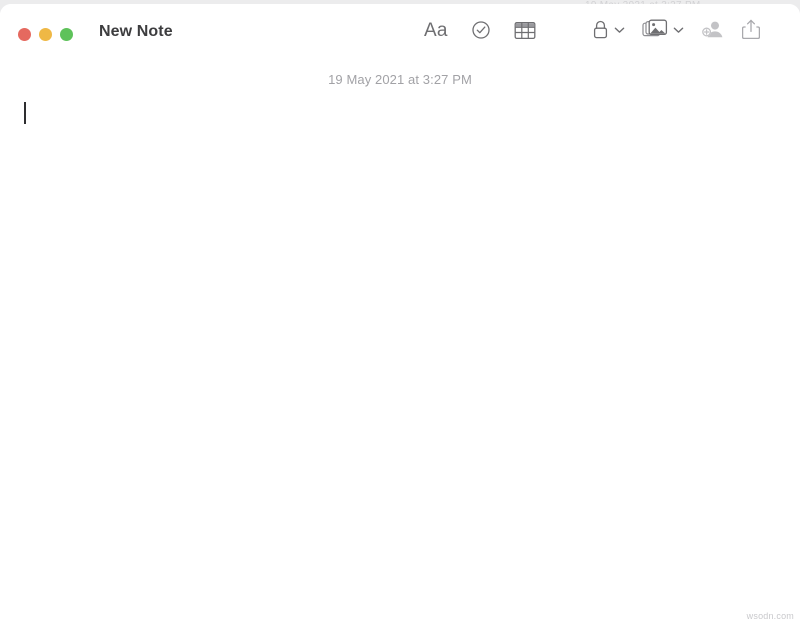 The image size is (800, 626). I want to click on minimize-button, so click(45, 34).